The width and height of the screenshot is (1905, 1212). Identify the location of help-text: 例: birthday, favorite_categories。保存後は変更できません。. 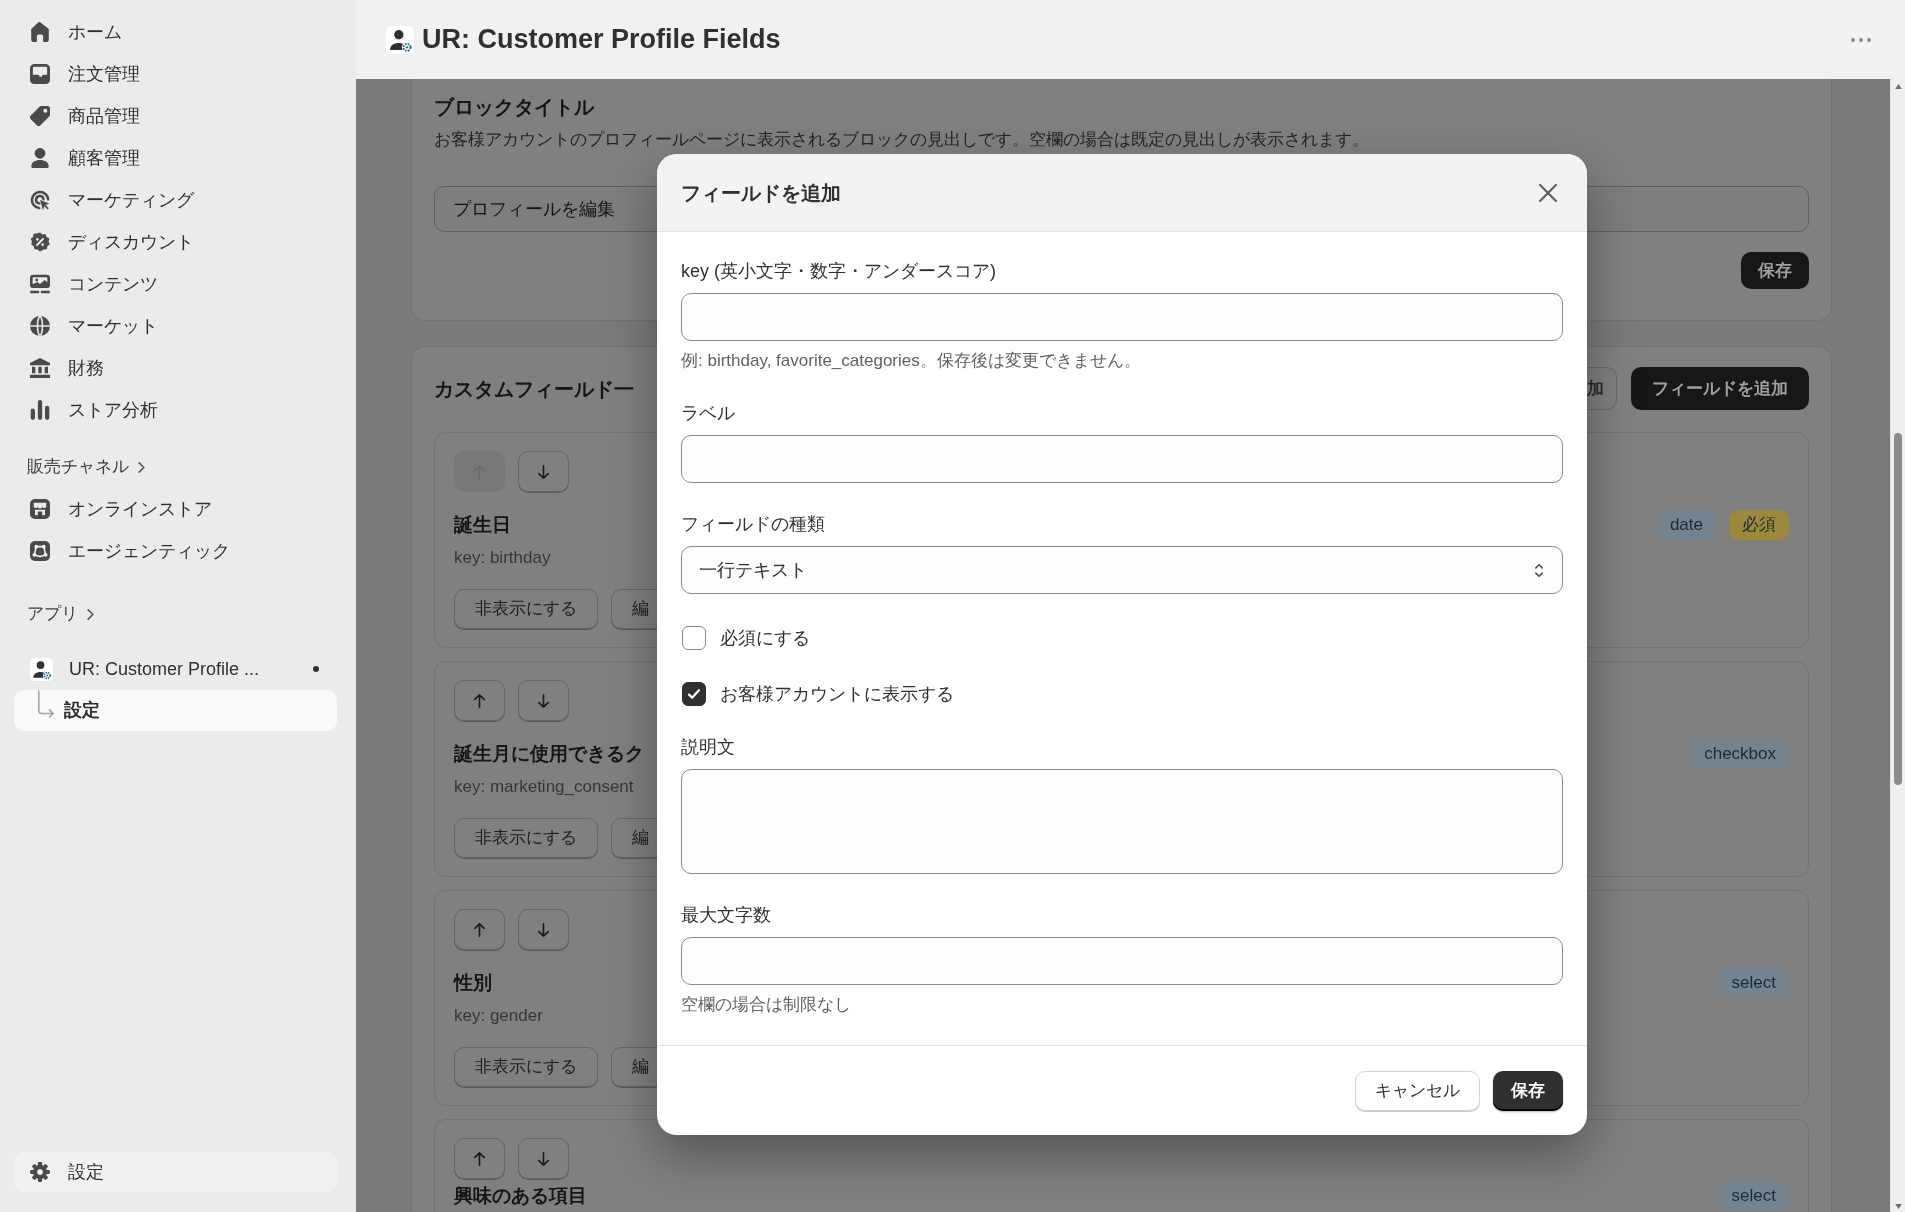
(911, 361).